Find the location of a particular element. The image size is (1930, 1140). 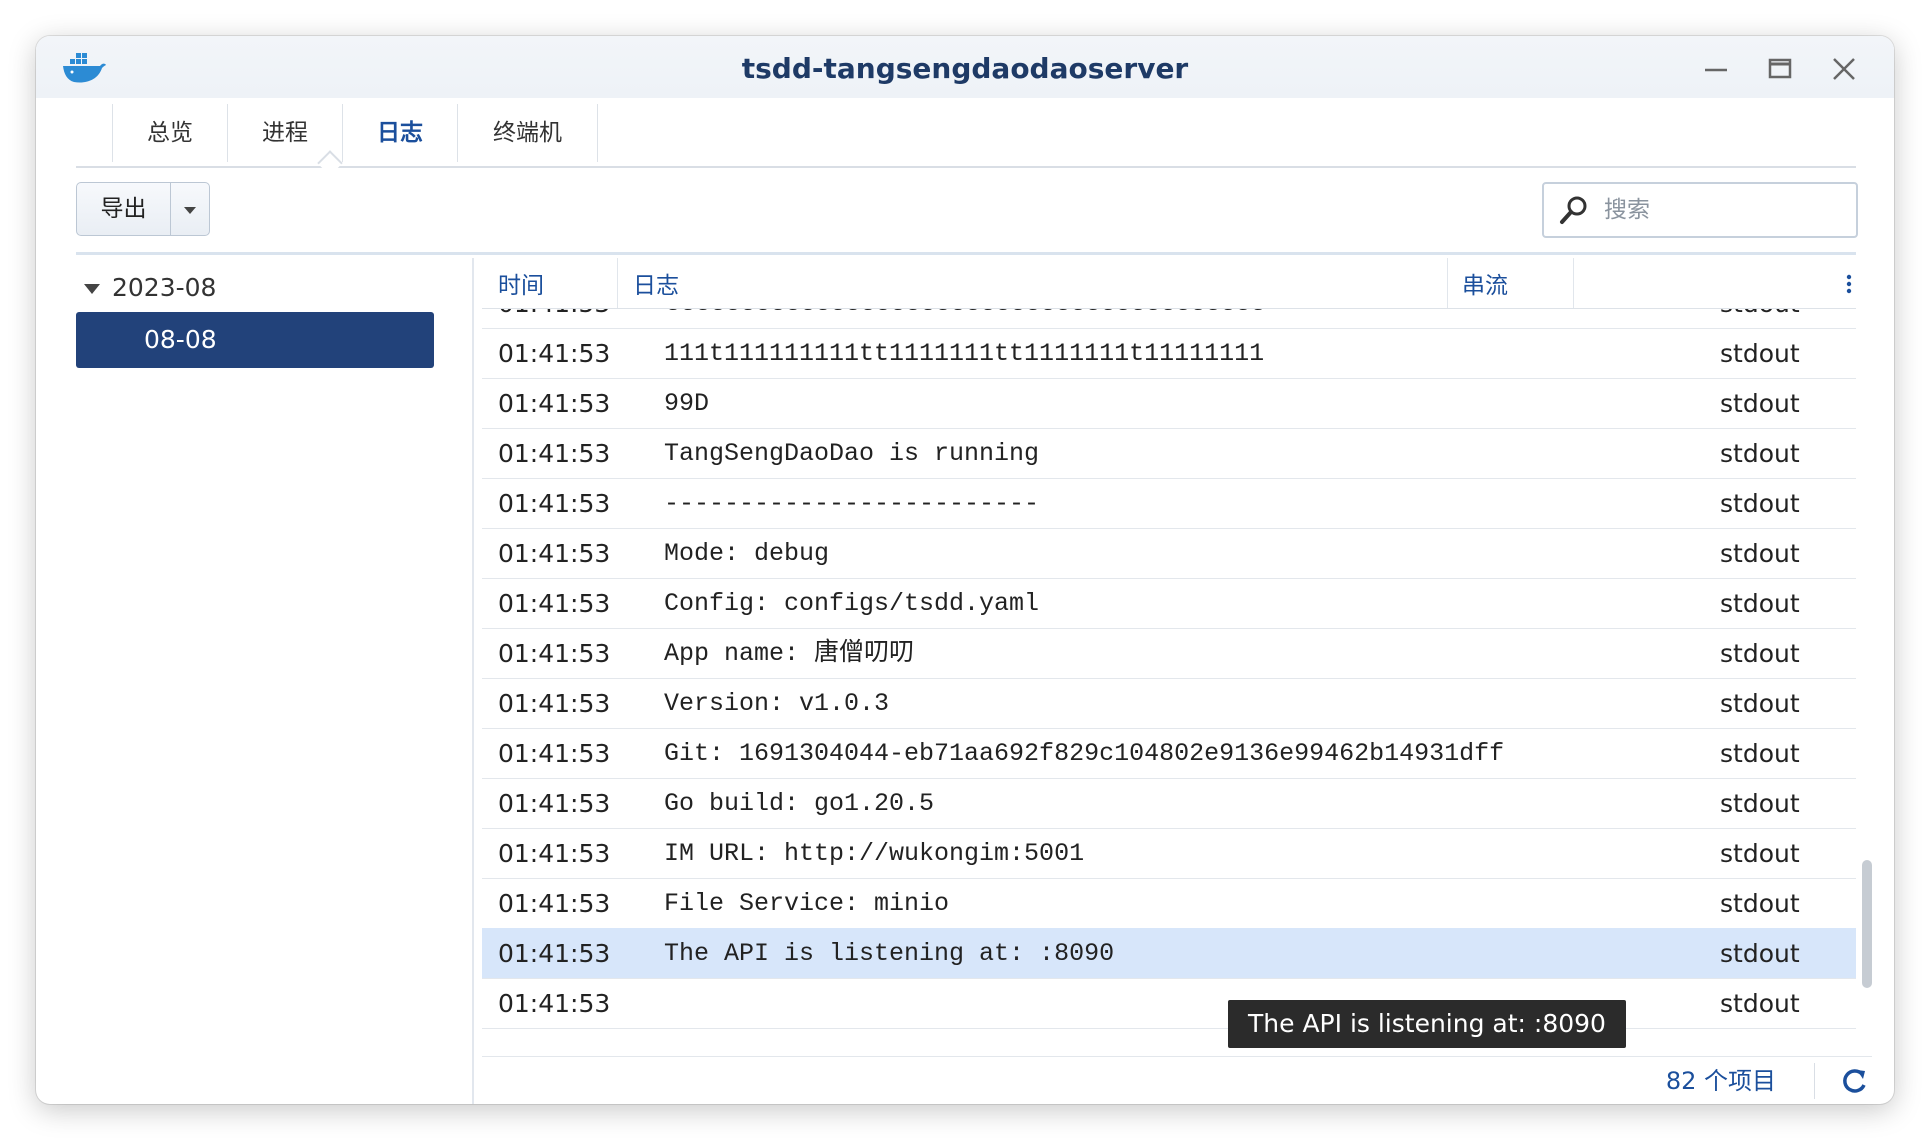

log-message: Go build: go1.20.5 is located at coordinates (799, 803).